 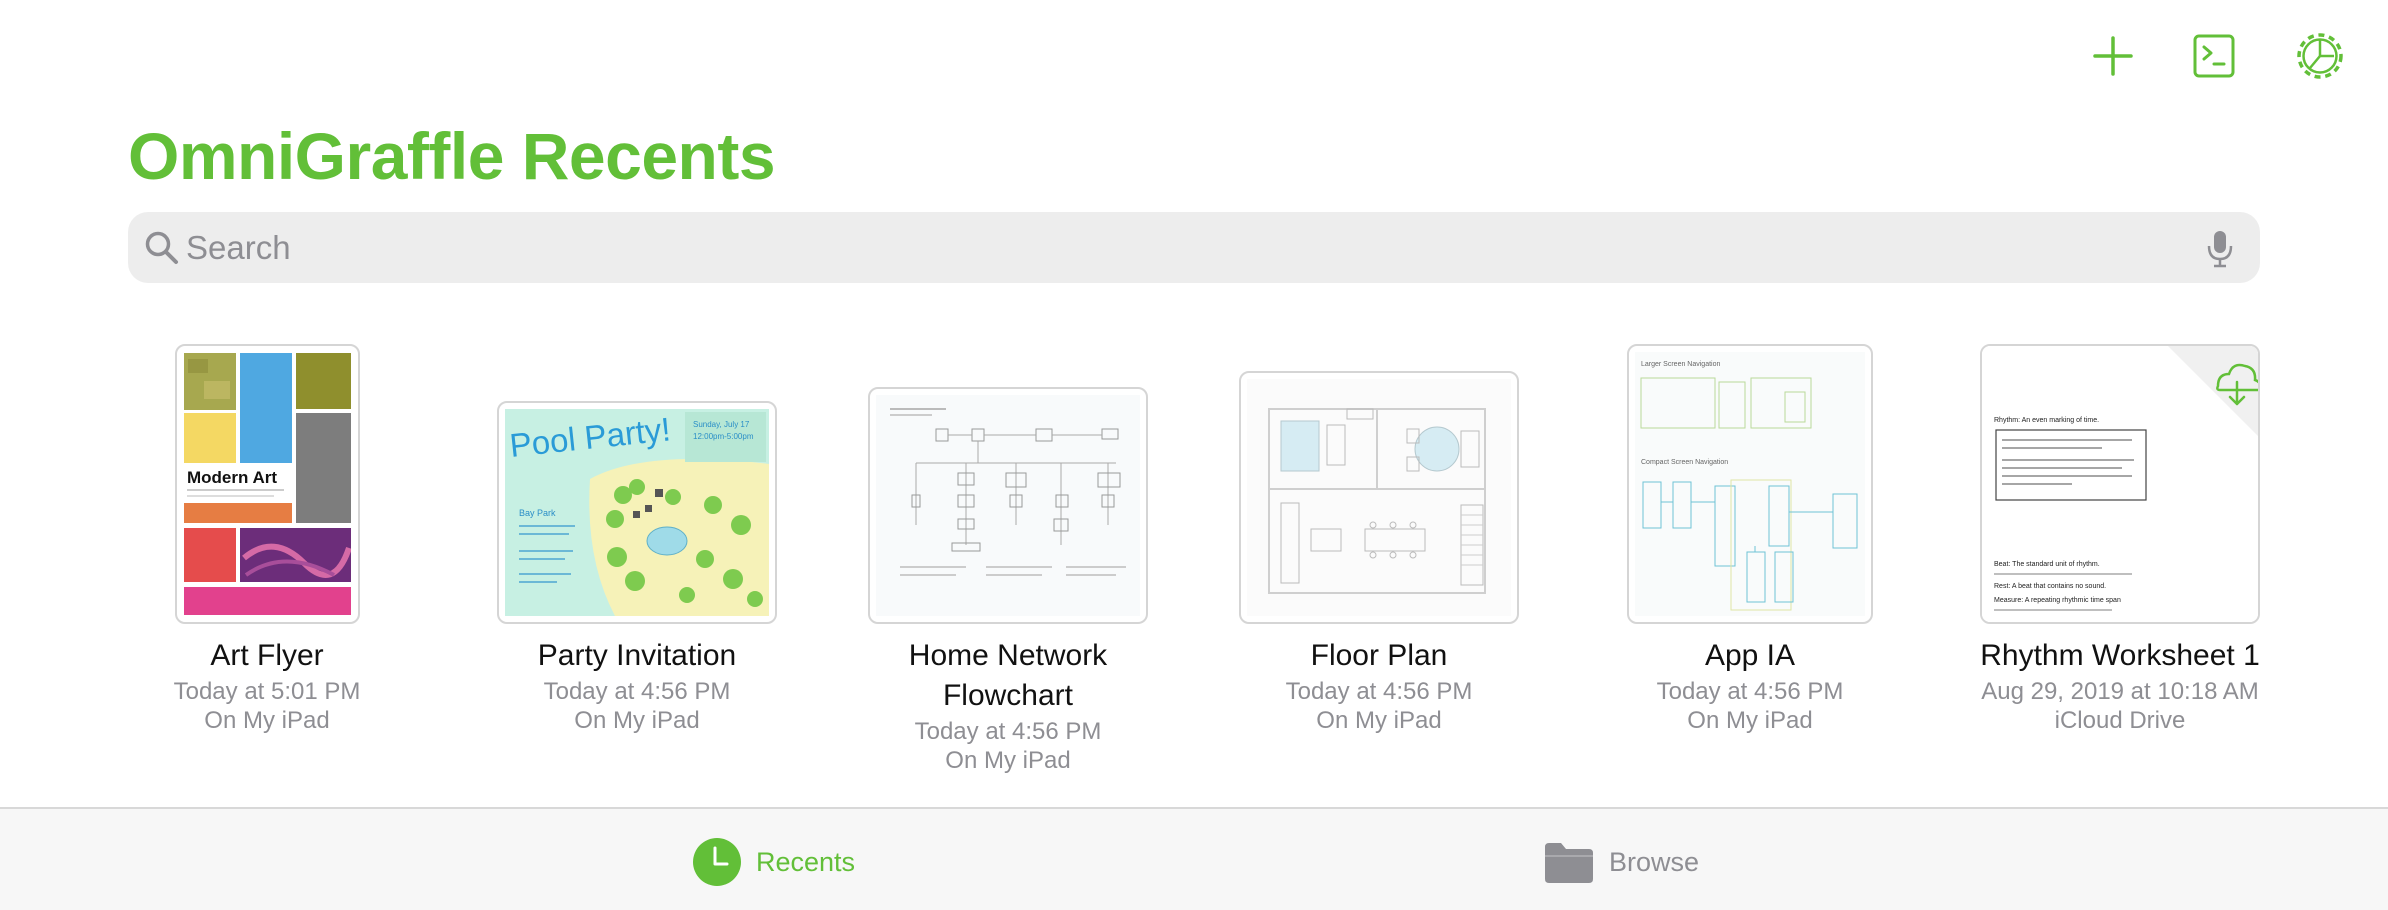 I want to click on tab-browse: Browse, so click(x=1621, y=862).